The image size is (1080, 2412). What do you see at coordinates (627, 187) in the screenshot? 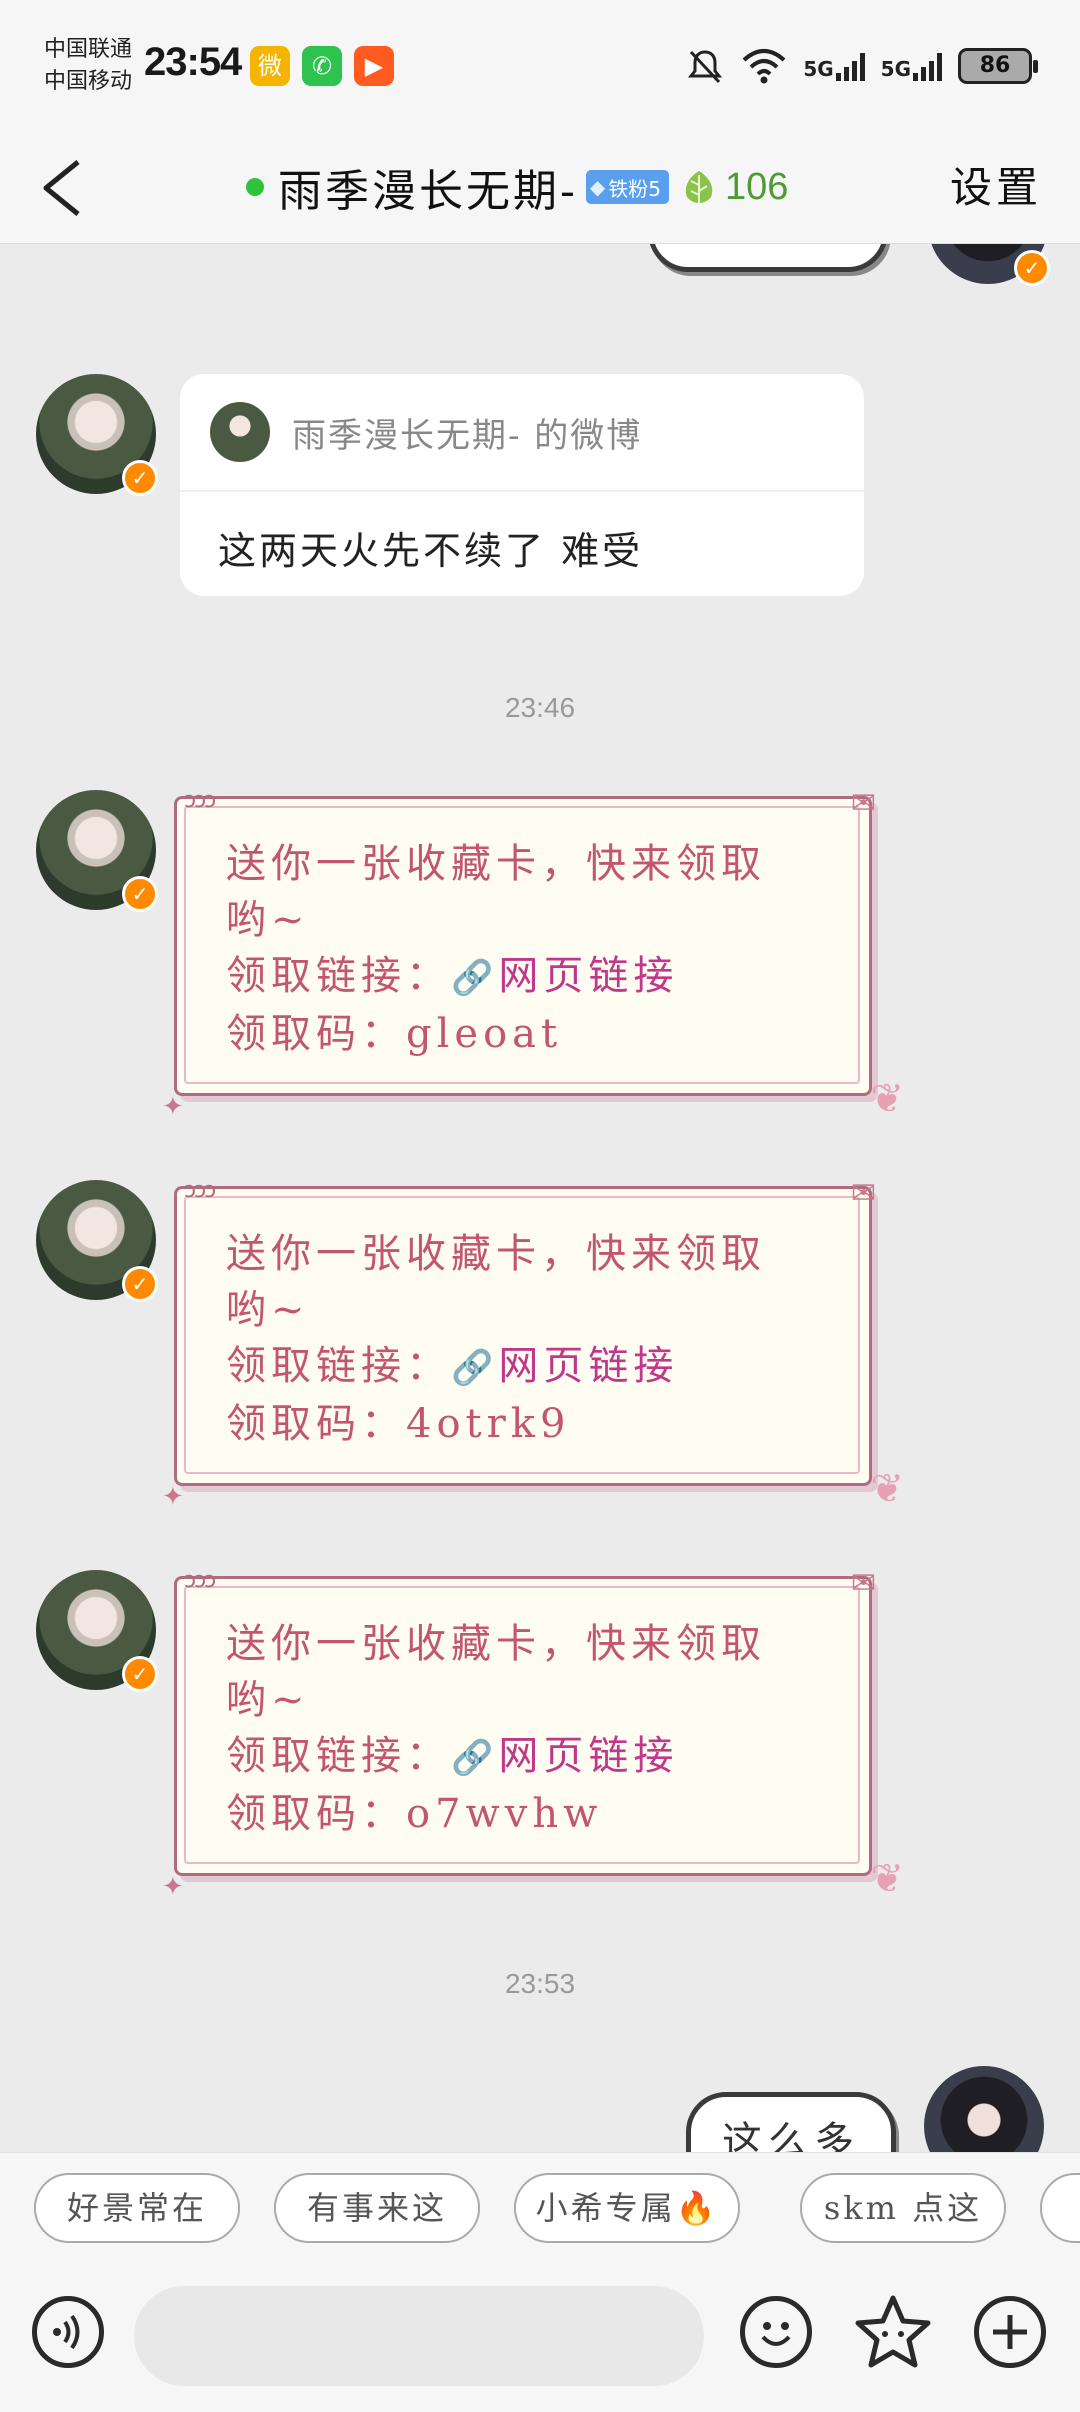
I see `fan-level-badge: ◆ 铁粉5` at bounding box center [627, 187].